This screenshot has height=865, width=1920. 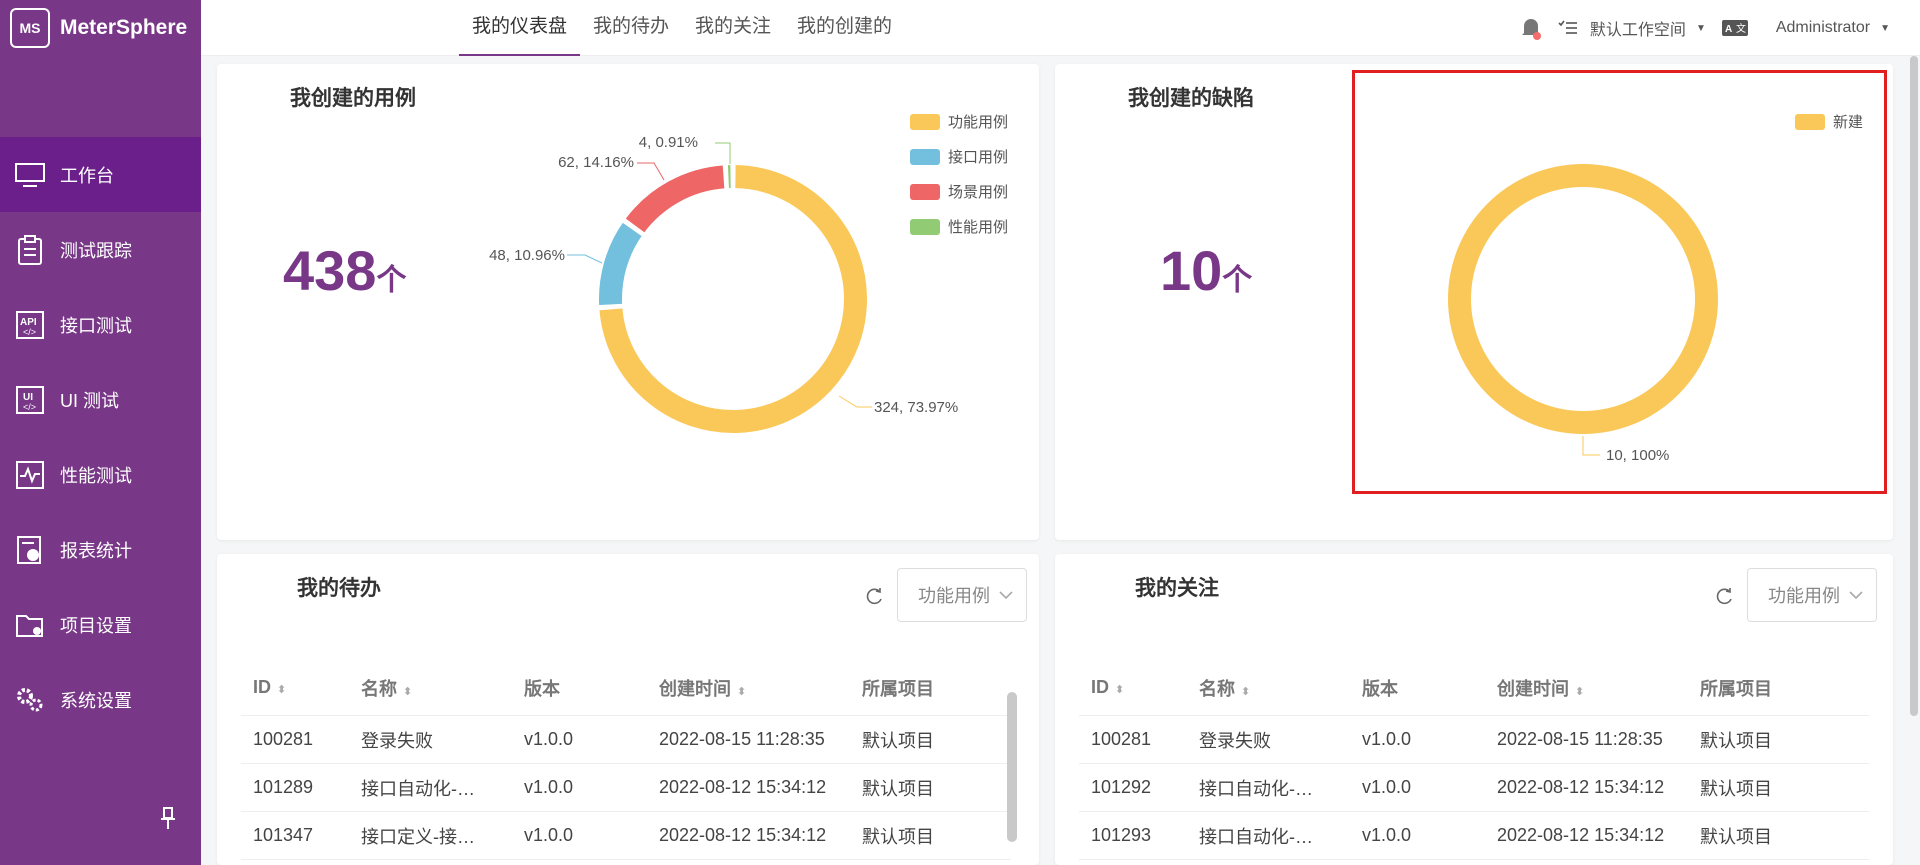 What do you see at coordinates (1380, 688) in the screenshot?
I see `column-header-label: 版本` at bounding box center [1380, 688].